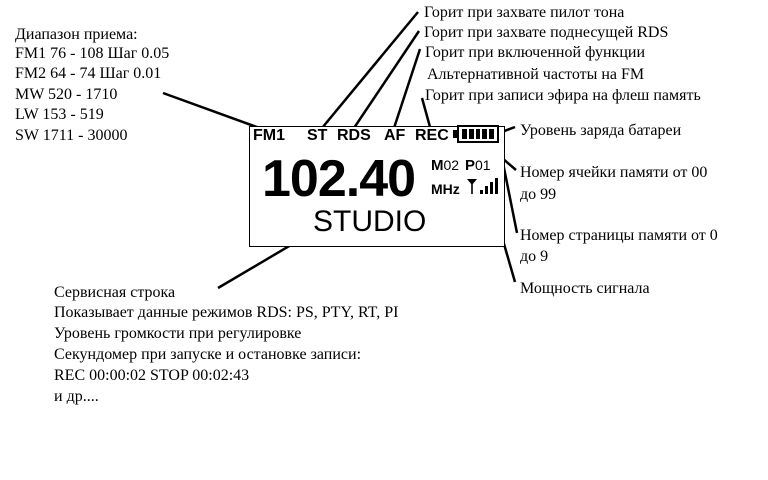 The image size is (768, 480). I want to click on battery-icon, so click(478, 134).